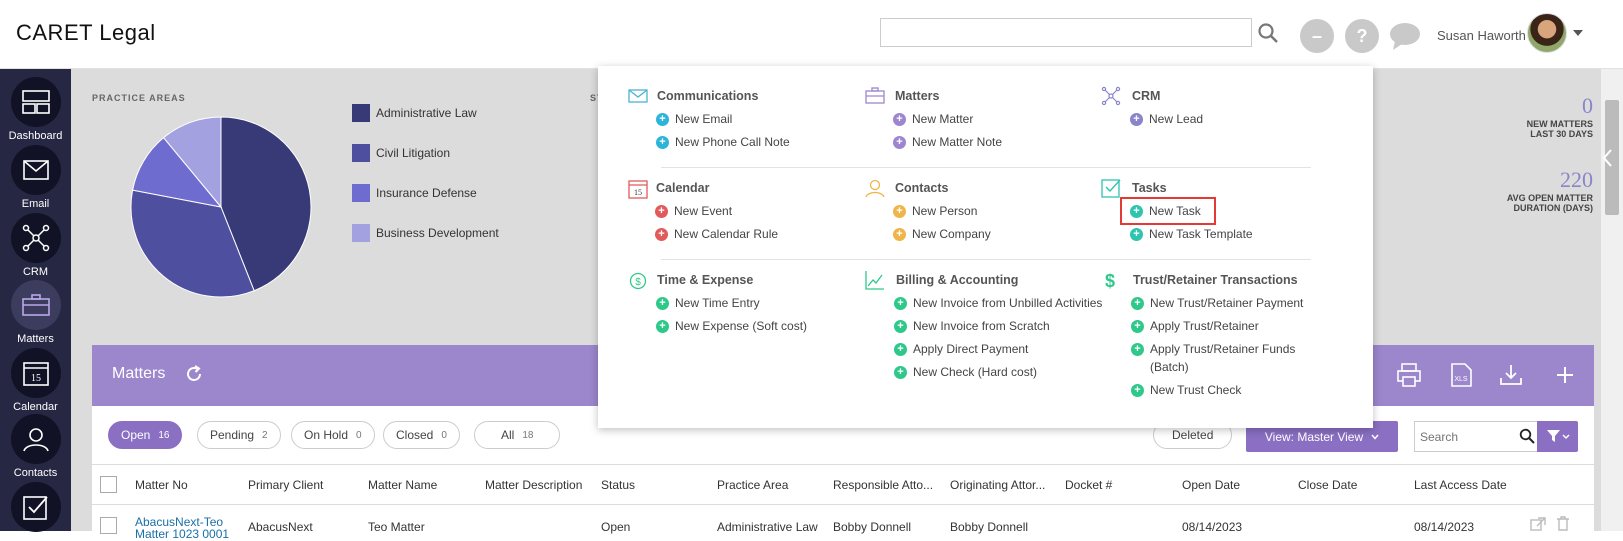 This screenshot has width=1623, height=541. What do you see at coordinates (1553, 208) in the screenshot?
I see `stat-label: DURATION (DAYS)` at bounding box center [1553, 208].